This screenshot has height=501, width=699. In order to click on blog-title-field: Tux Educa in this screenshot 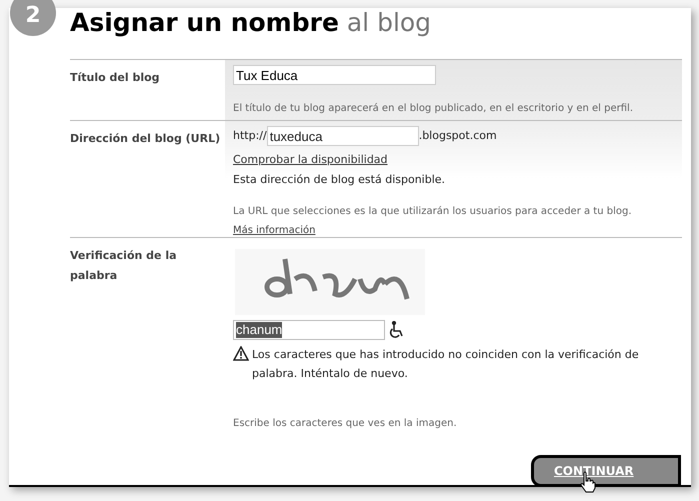, I will do `click(334, 75)`.